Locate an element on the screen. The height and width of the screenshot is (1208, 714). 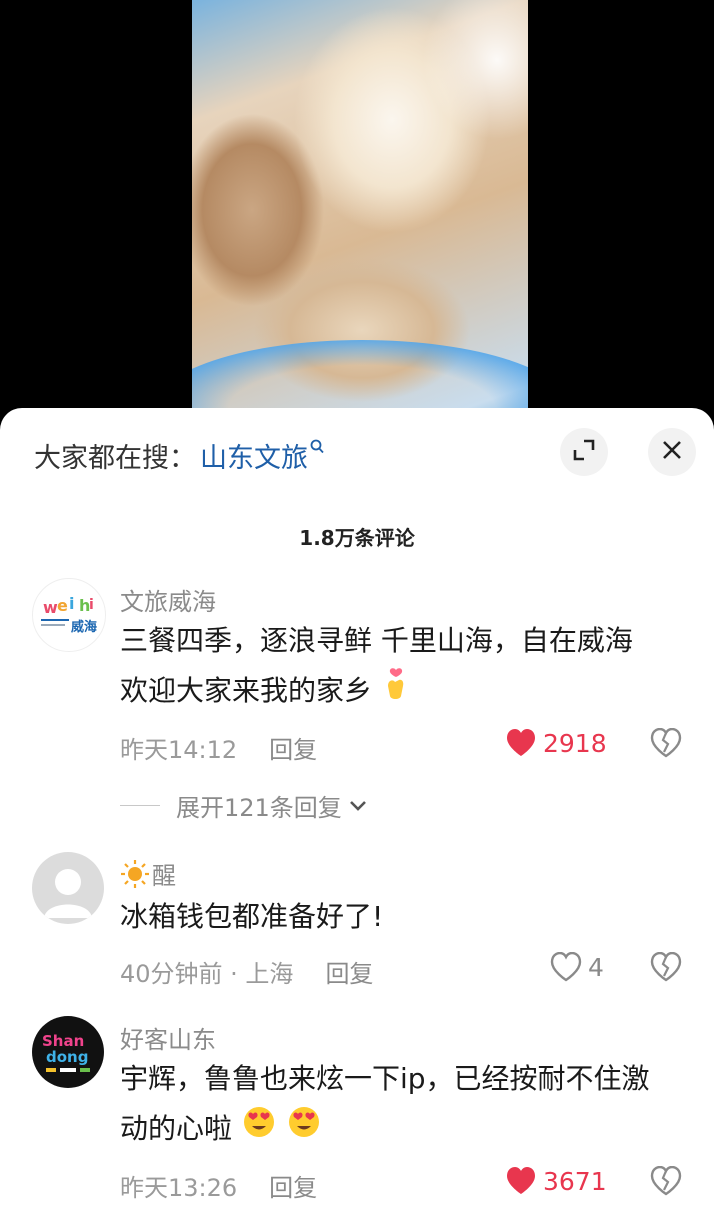
svg-text: 威海 is located at coordinates (84, 627).